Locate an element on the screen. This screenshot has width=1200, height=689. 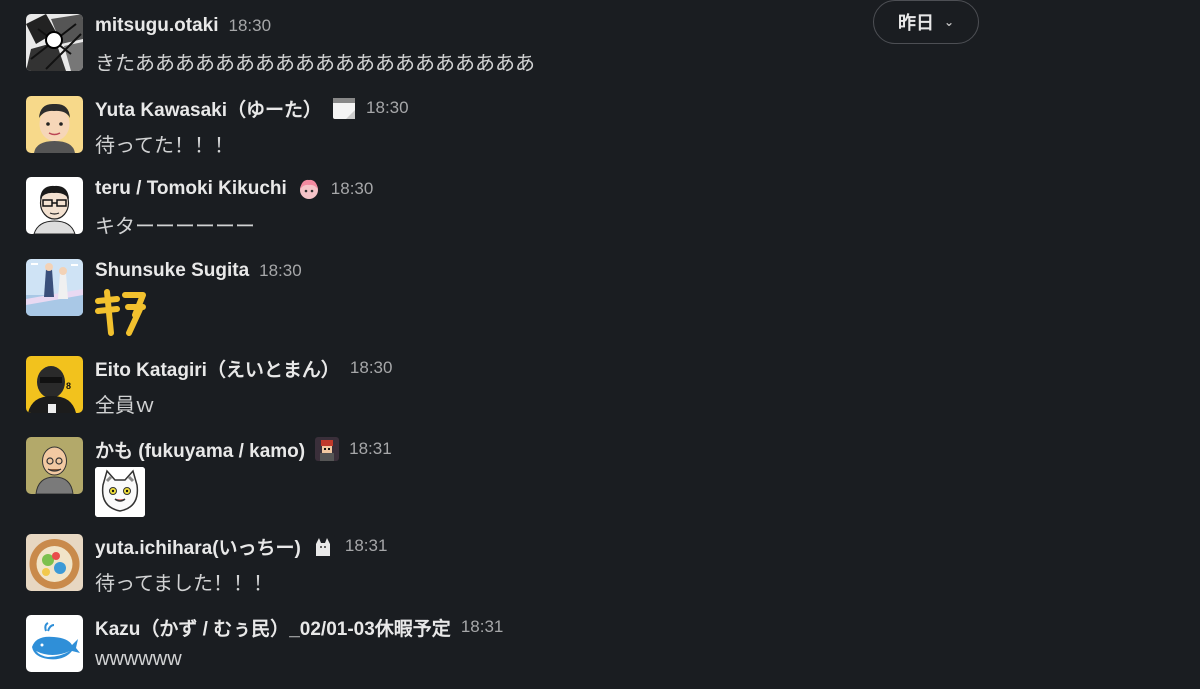
cat-sticker is located at coordinates (120, 492).